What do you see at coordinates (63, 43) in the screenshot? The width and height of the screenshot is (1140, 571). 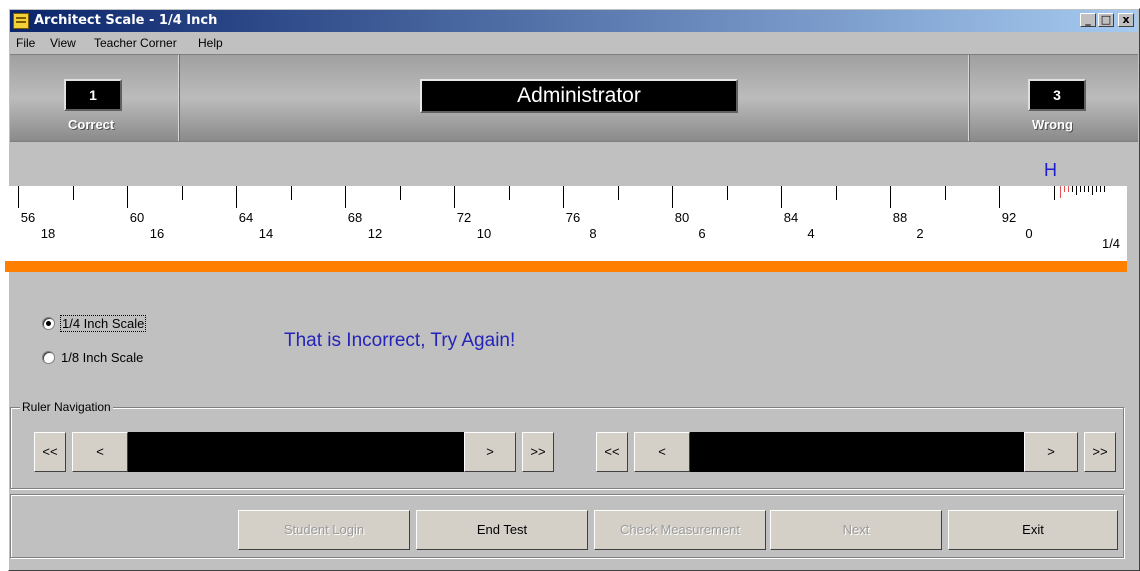 I see `menu-view: View` at bounding box center [63, 43].